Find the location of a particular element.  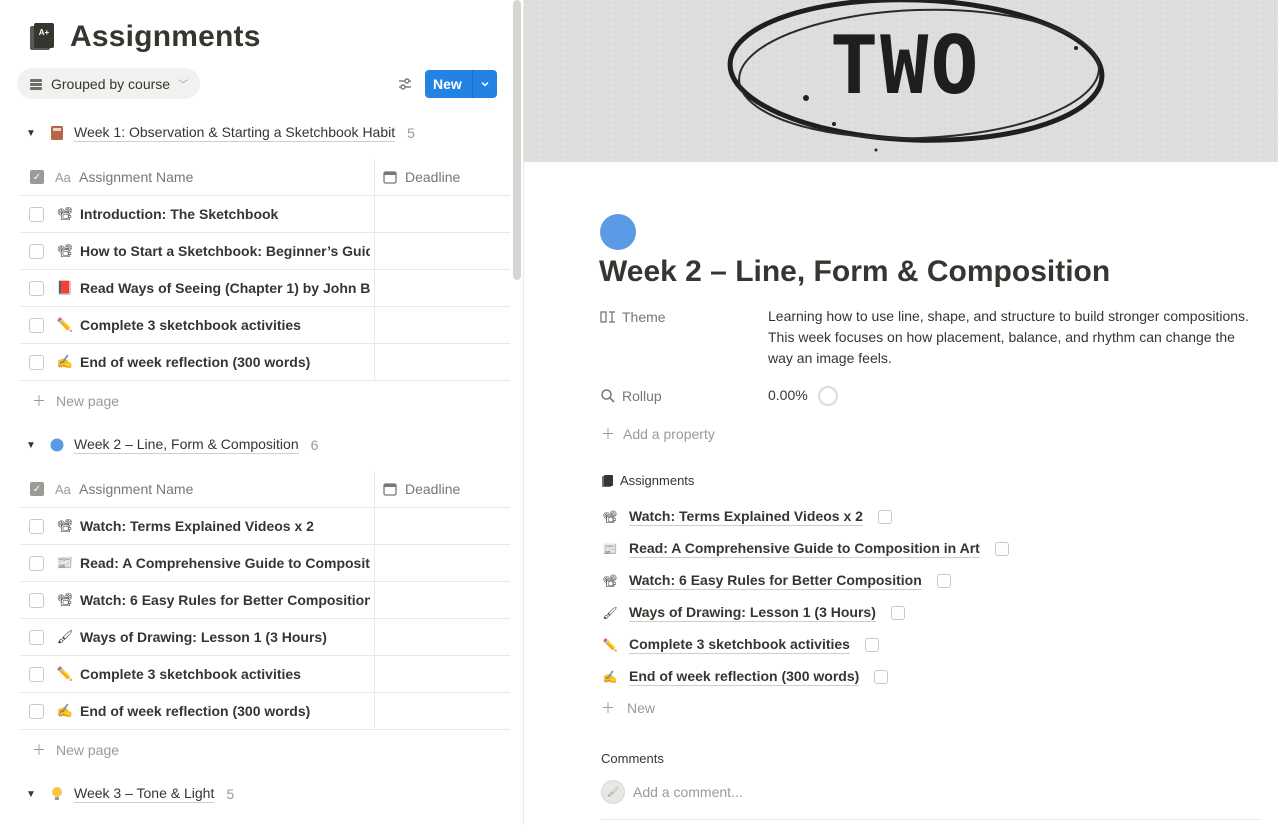

table-row: 📽 Watch: Terms Explained Videos x 2 is located at coordinates (265, 526).